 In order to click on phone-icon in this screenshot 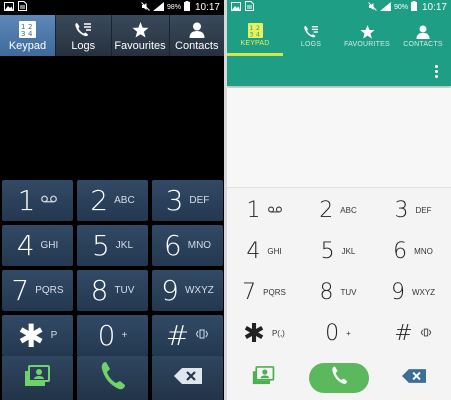, I will do `click(113, 378)`.